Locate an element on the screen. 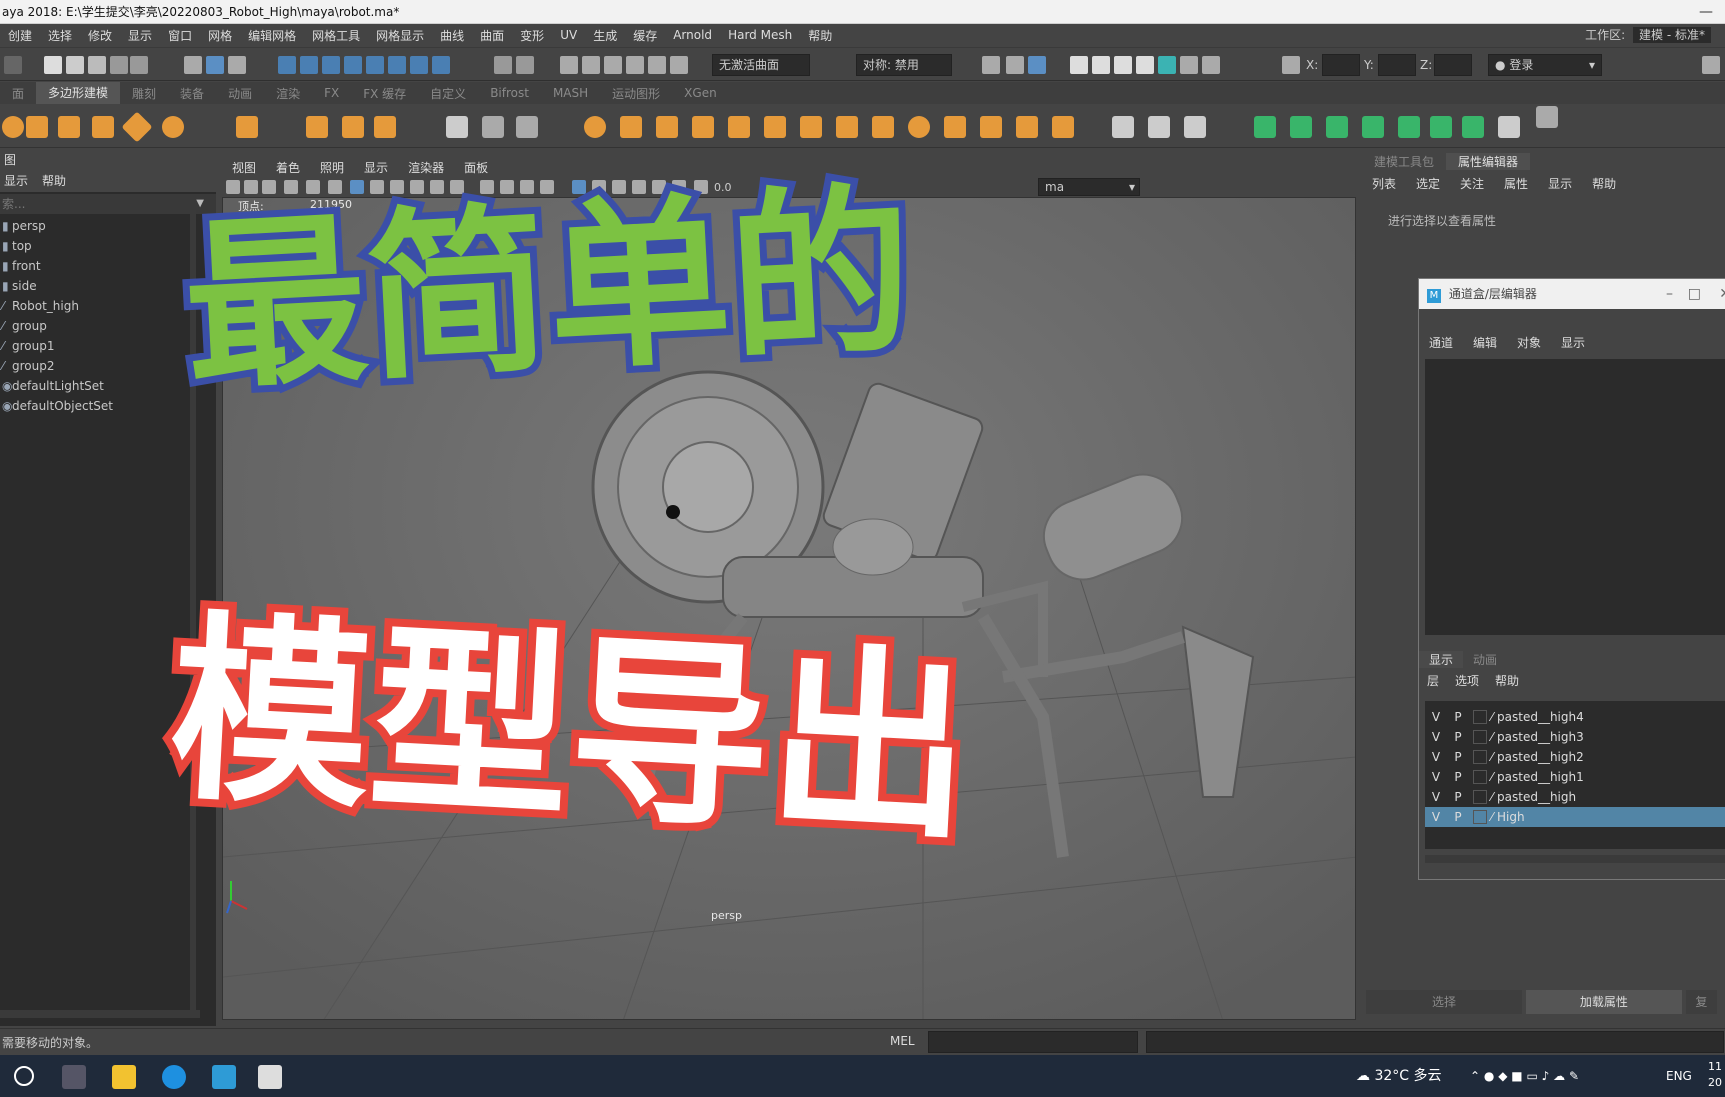 The image size is (1725, 1097). menu-help: 帮助 is located at coordinates (820, 35).